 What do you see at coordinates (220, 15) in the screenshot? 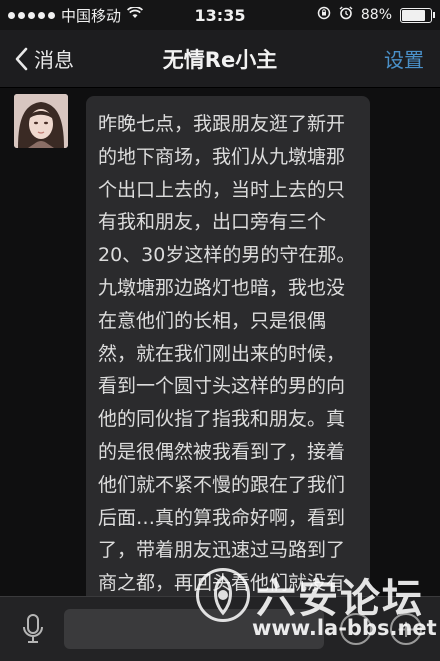
I see `status-bar: 中国移动 13:35 88%` at bounding box center [220, 15].